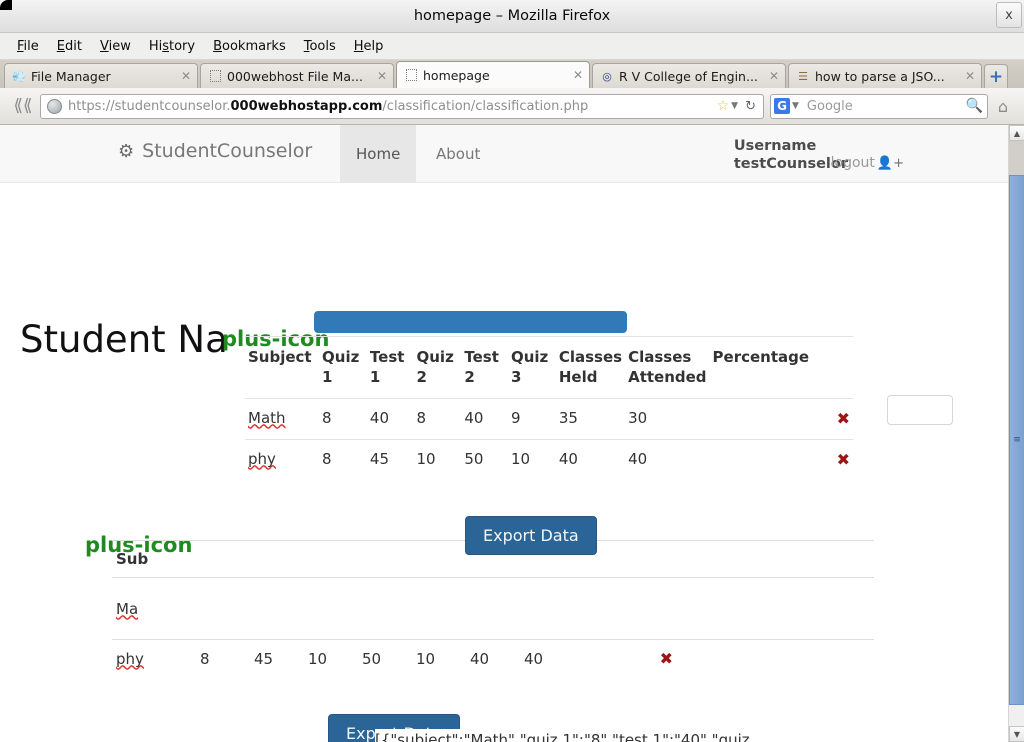  Describe the element at coordinates (578, 377) in the screenshot. I see `header-line2: Held` at that location.